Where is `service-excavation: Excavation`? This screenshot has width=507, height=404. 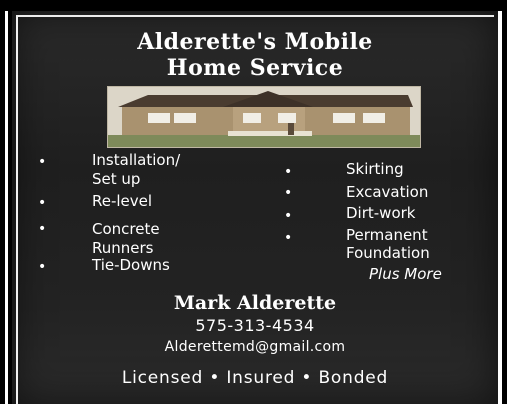
service-excavation: Excavation is located at coordinates (387, 192).